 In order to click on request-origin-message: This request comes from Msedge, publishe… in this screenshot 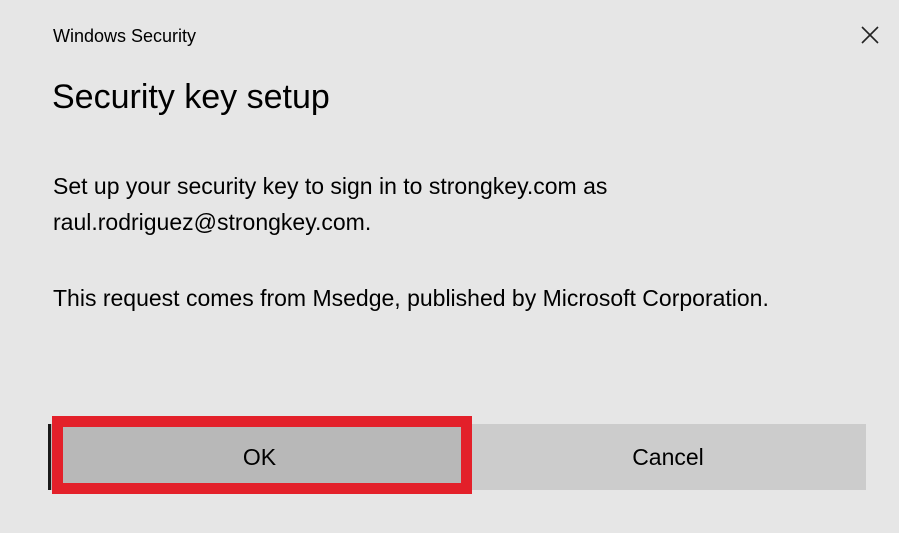, I will do `click(411, 298)`.